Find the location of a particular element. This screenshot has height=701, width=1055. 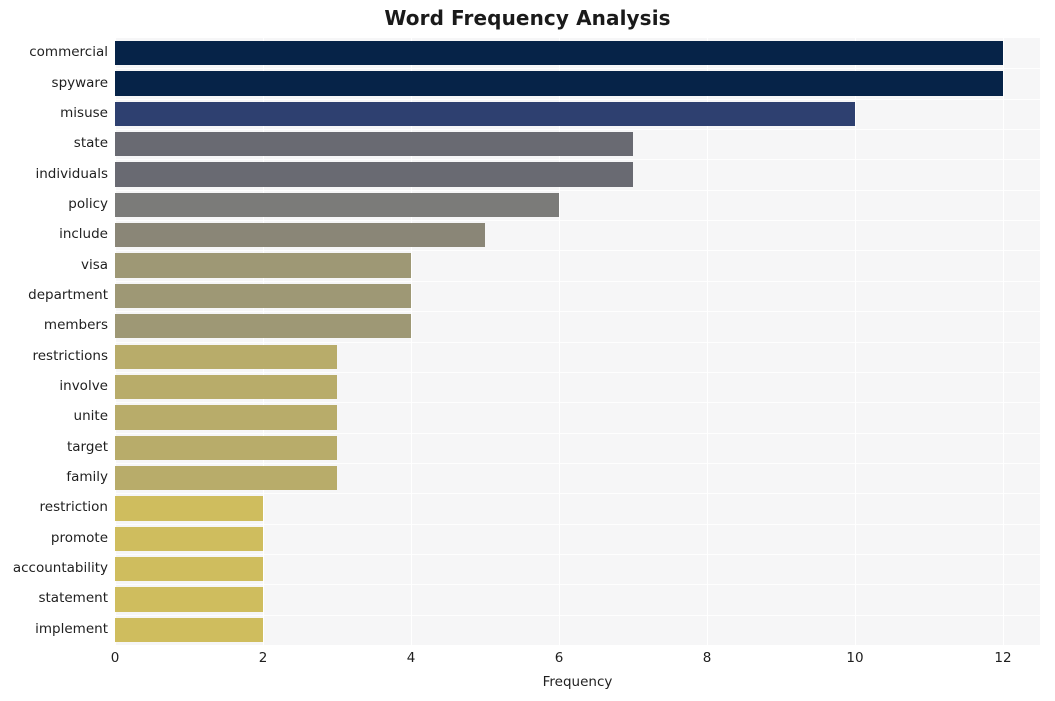

x-tick-label: 12 is located at coordinates (1003, 658).